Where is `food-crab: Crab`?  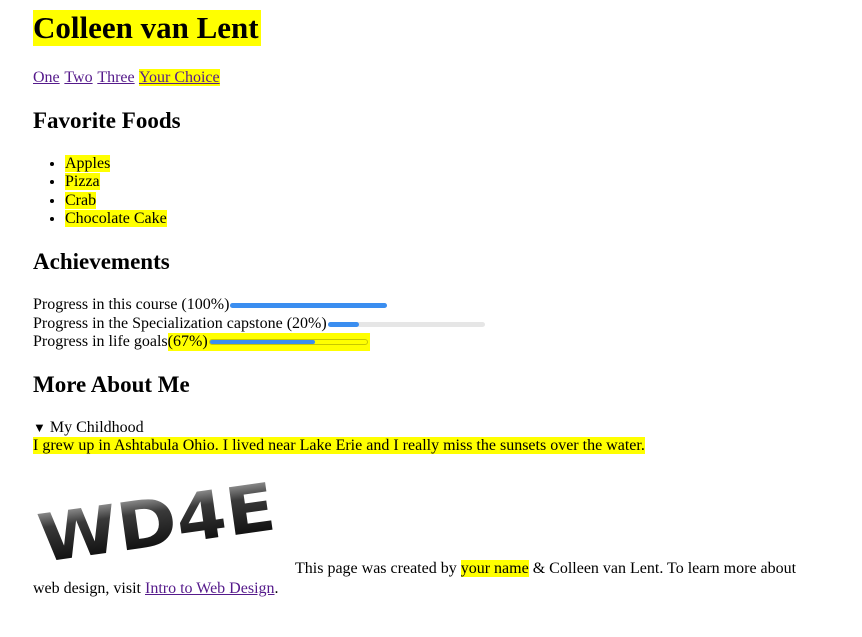
food-crab: Crab is located at coordinates (81, 200).